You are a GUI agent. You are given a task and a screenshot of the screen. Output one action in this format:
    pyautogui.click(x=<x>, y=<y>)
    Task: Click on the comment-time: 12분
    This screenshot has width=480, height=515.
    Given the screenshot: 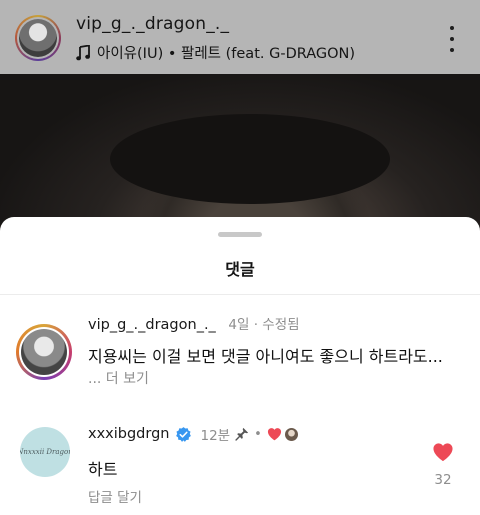 What is the action you would take?
    pyautogui.click(x=215, y=436)
    